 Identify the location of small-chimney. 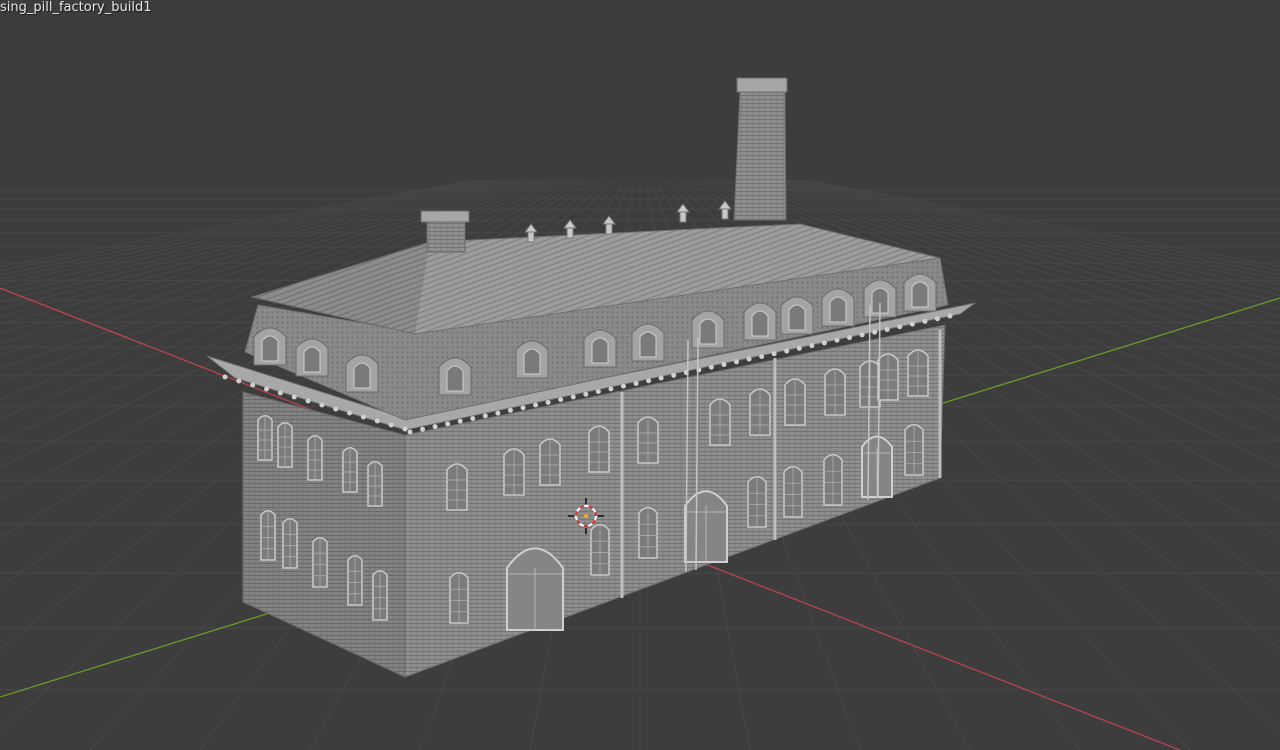
(445, 231).